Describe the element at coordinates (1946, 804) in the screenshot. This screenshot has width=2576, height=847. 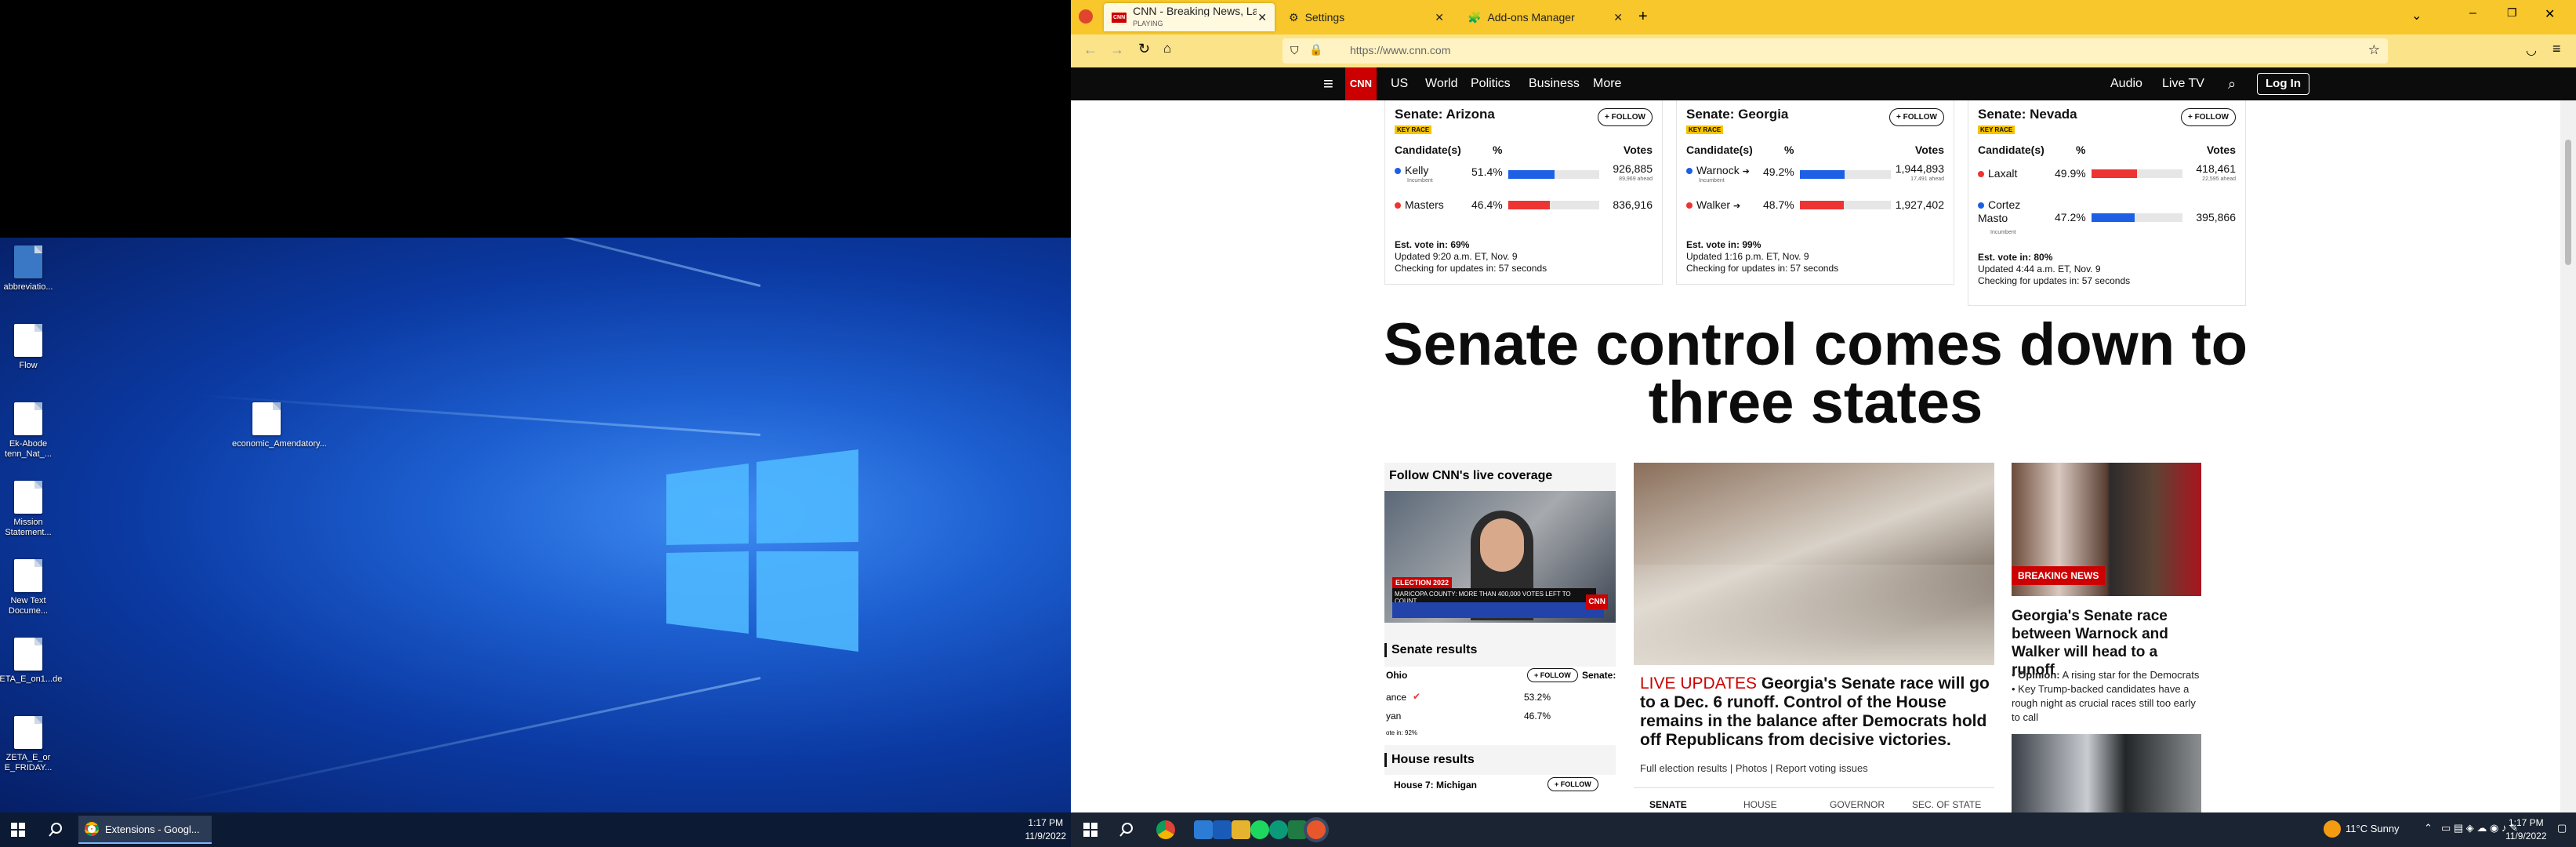
I see `tab-sec-of-state: SEC. OF STATE` at that location.